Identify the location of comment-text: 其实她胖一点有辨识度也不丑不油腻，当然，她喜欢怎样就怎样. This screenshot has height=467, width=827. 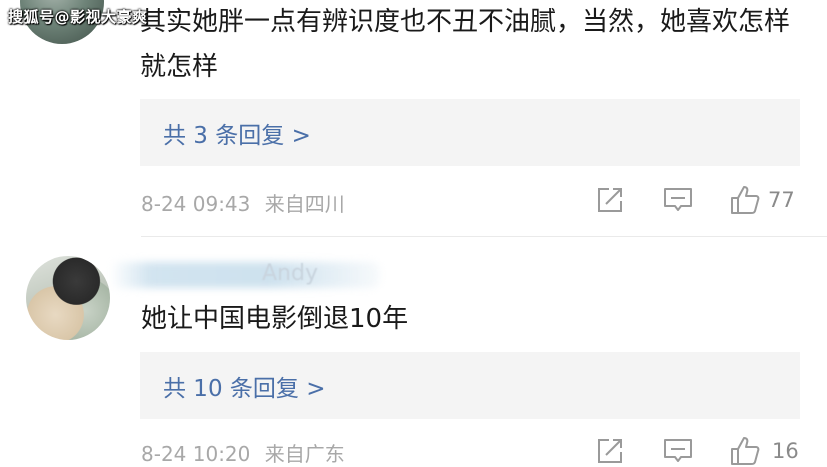
(465, 44).